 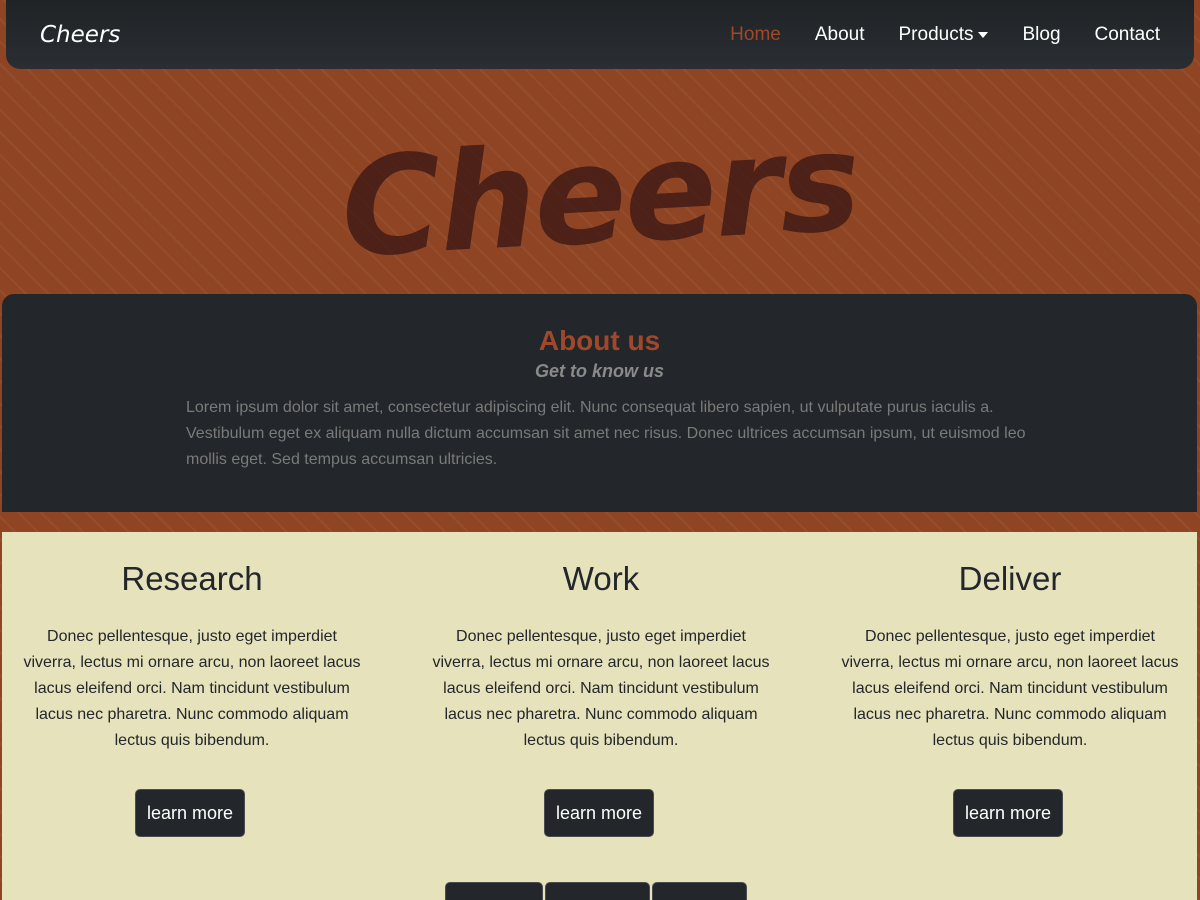 I want to click on bottom-tab-bar, so click(x=597, y=891).